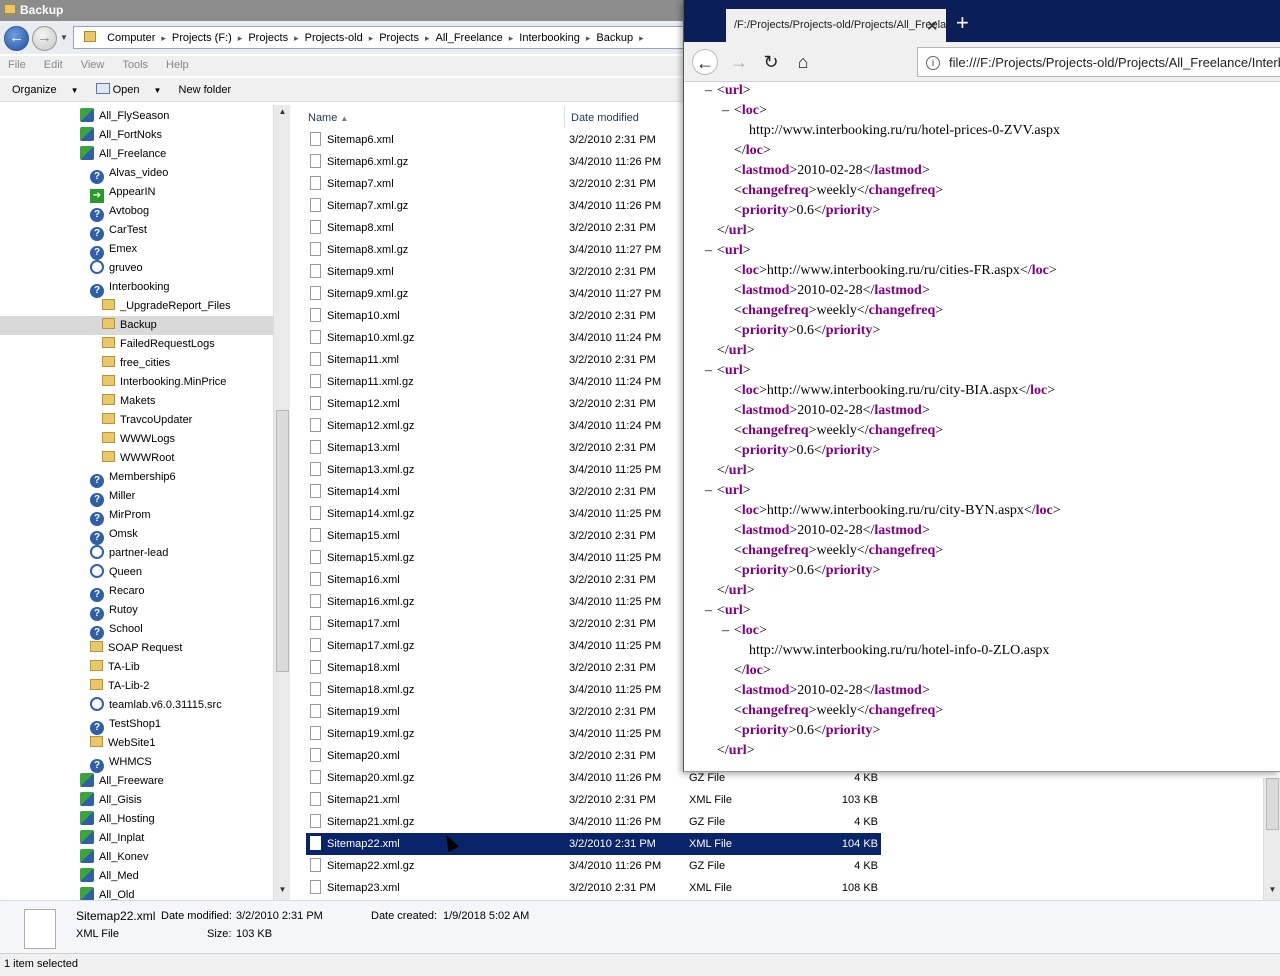  I want to click on tree-item: ? Avtobog, so click(119, 212).